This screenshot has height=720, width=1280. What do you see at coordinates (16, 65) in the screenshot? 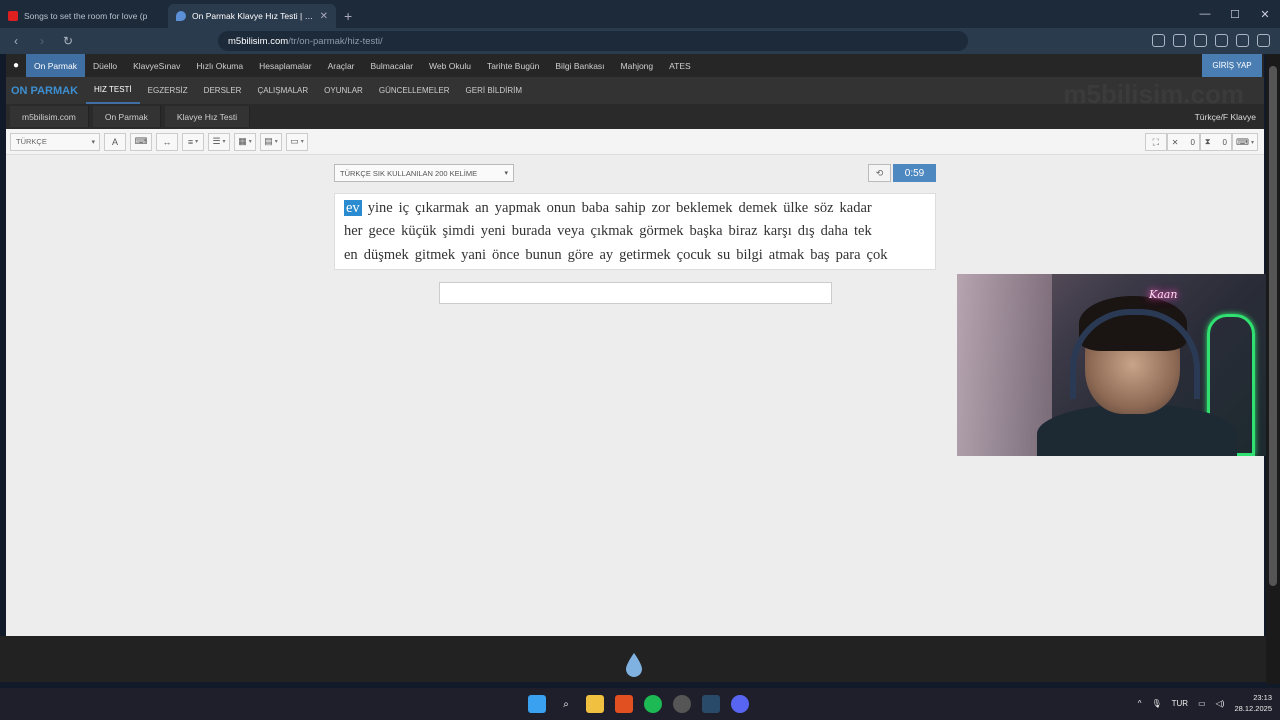
I see `site-logo-icon: ●` at bounding box center [16, 65].